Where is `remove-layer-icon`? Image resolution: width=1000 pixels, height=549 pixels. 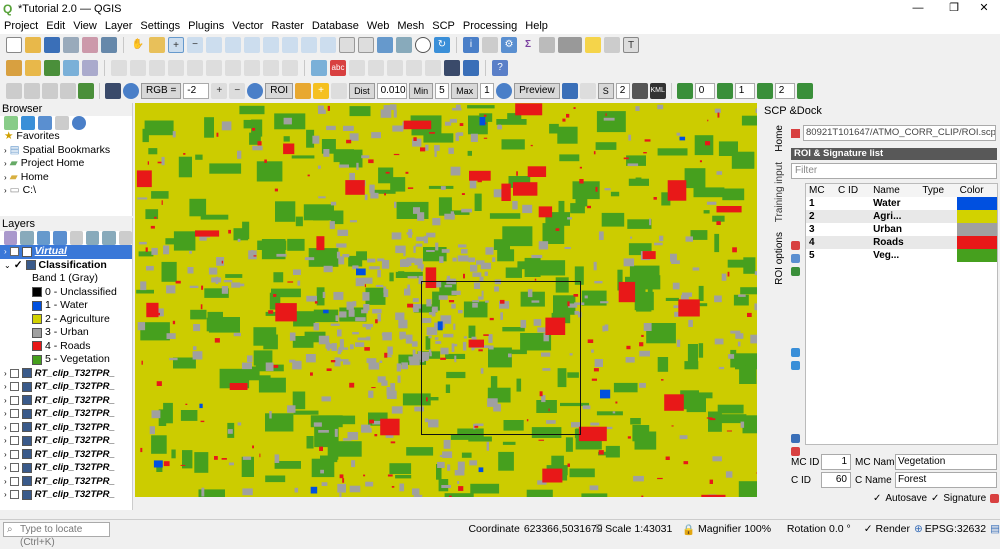
remove-layer-icon is located at coordinates (125, 238).